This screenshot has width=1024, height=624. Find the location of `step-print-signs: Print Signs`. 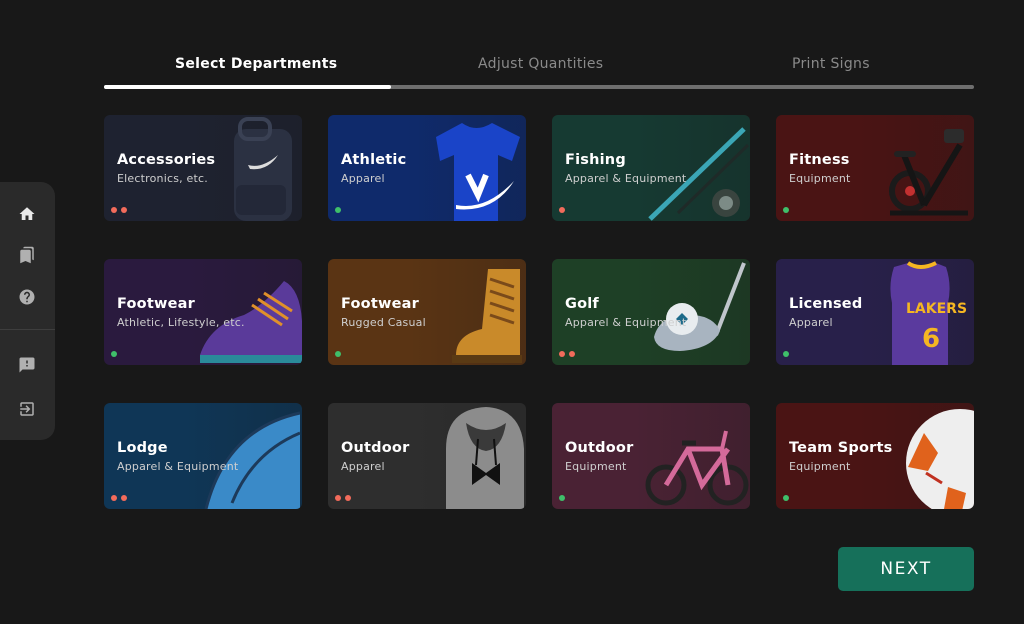

step-print-signs: Print Signs is located at coordinates (831, 64).